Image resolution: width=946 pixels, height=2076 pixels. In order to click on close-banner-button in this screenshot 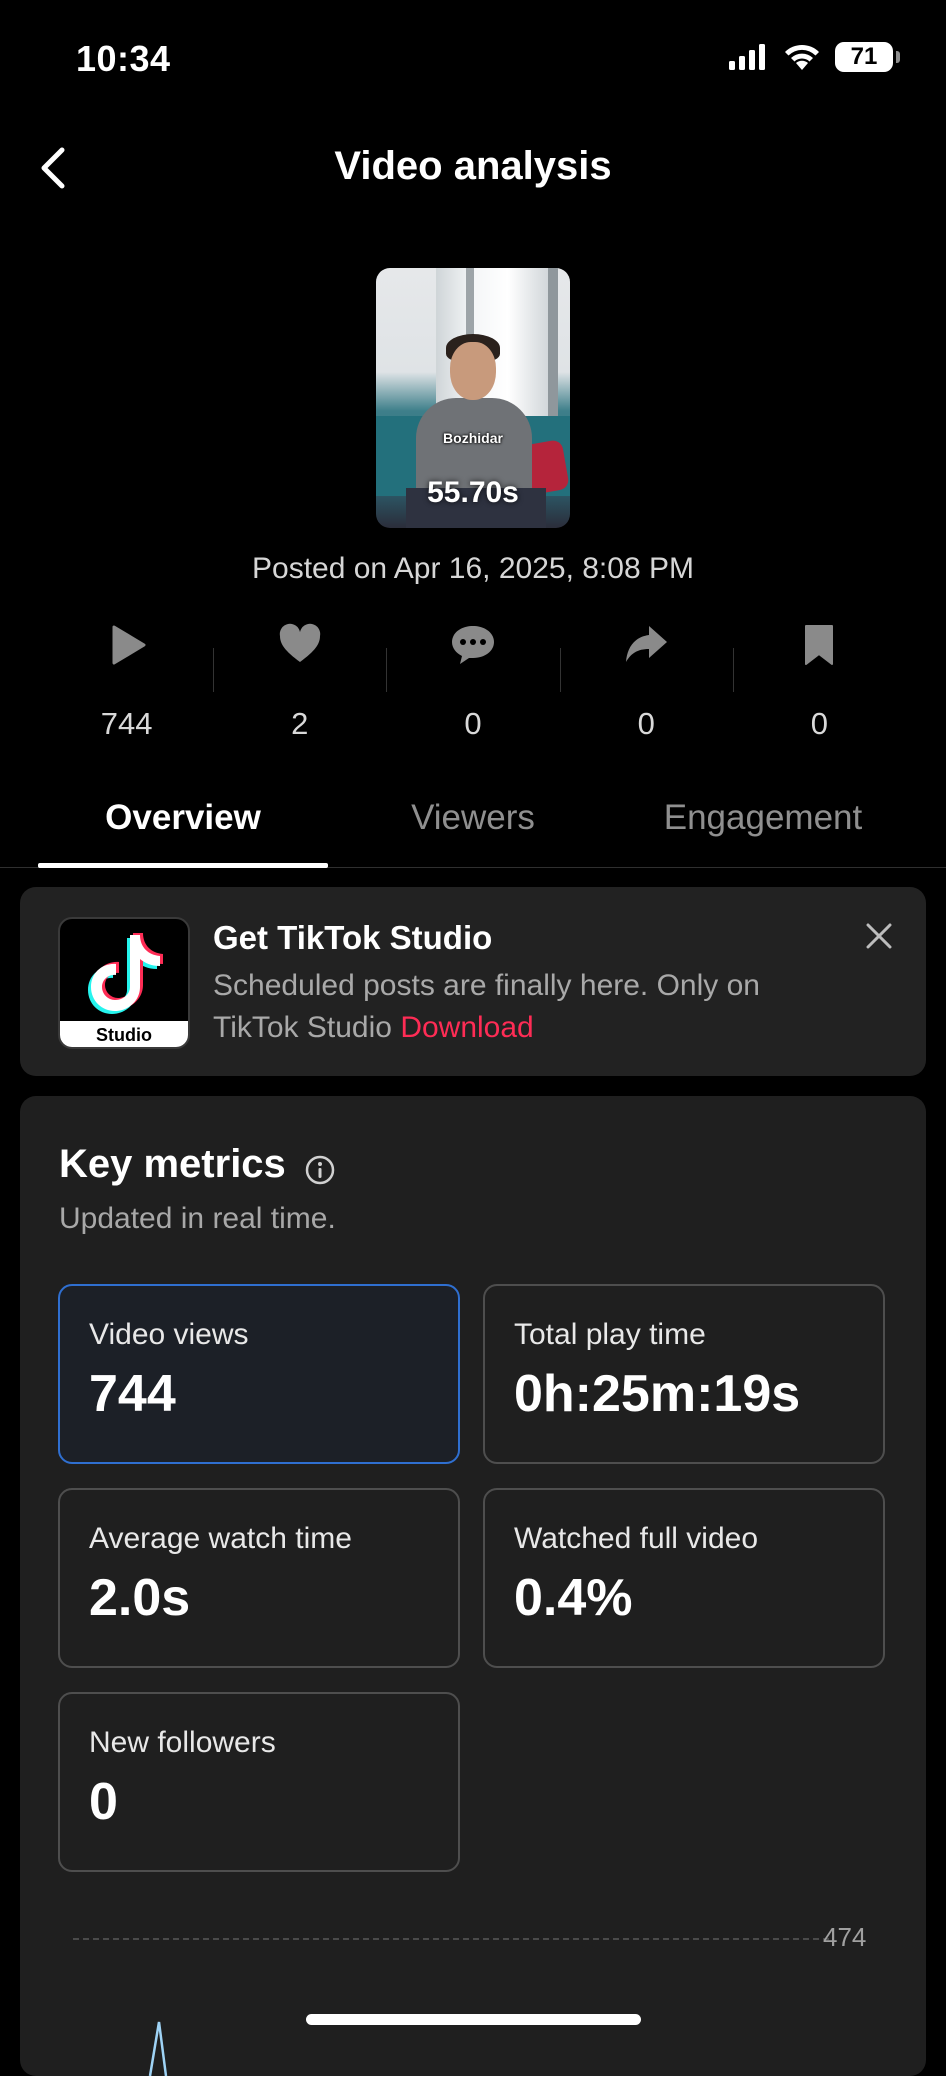, I will do `click(879, 936)`.